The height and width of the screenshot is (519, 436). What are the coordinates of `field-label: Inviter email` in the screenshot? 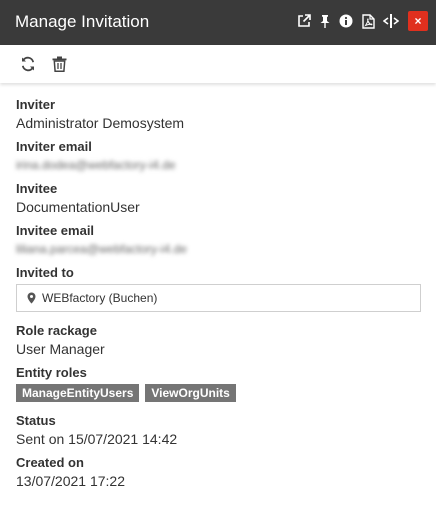 It's located at (54, 146).